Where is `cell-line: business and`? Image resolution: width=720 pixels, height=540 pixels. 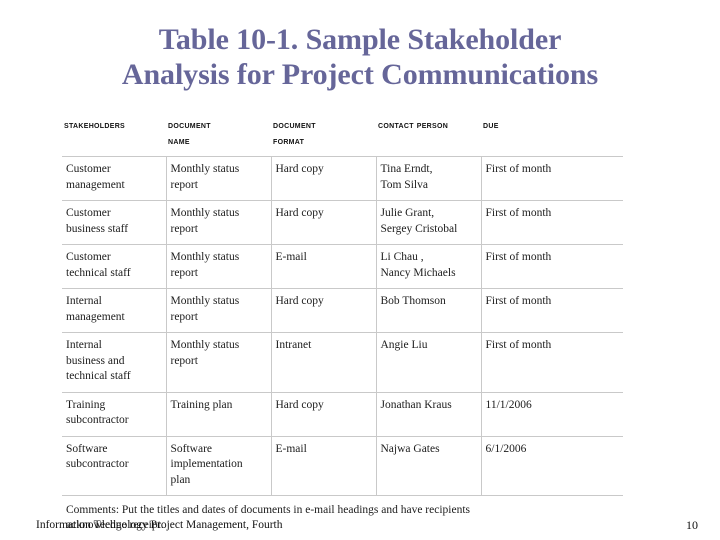 cell-line: business and is located at coordinates (95, 360).